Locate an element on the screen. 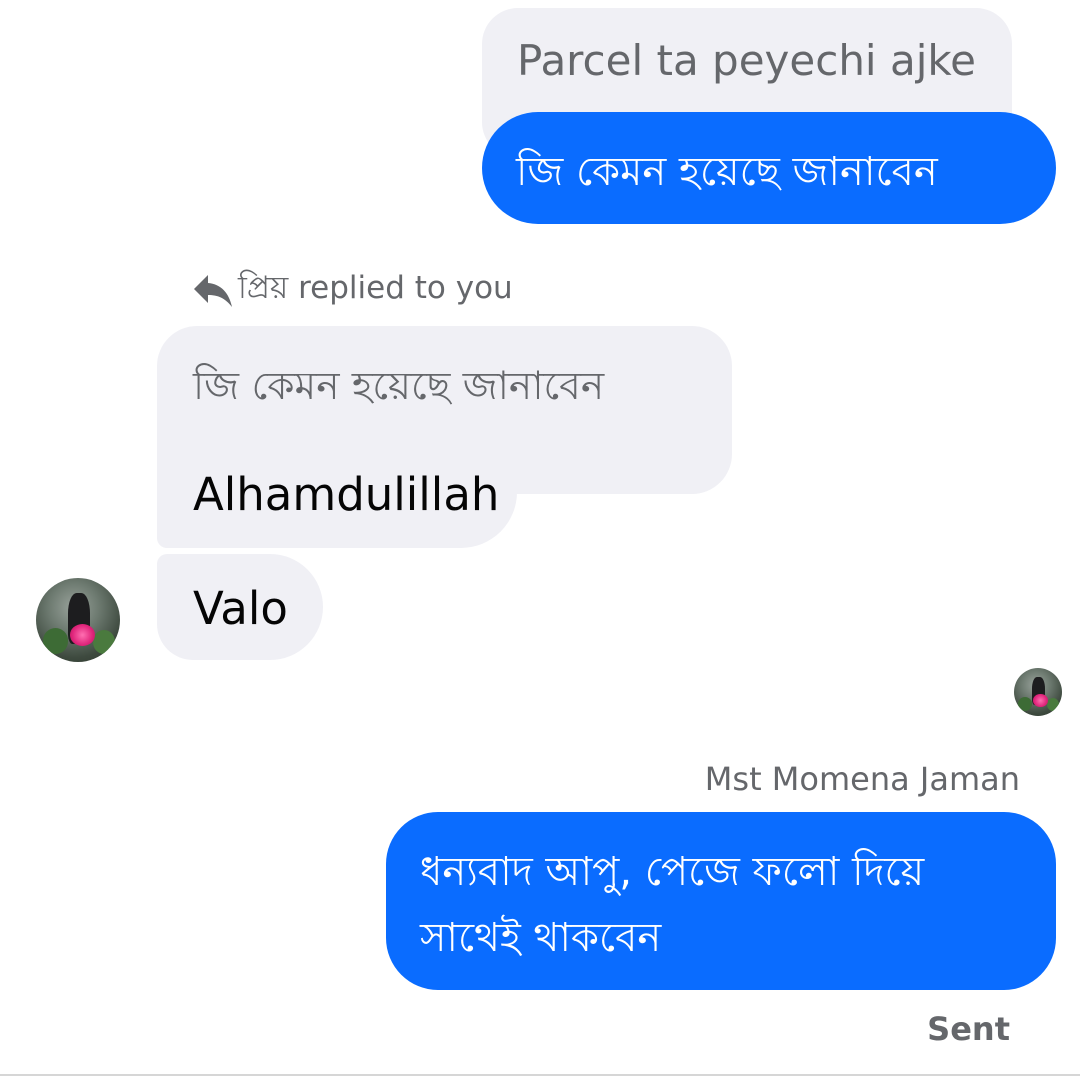  quoted-reply-text: জি কেমন হয়েছে জানাবেন is located at coordinates (399, 386).